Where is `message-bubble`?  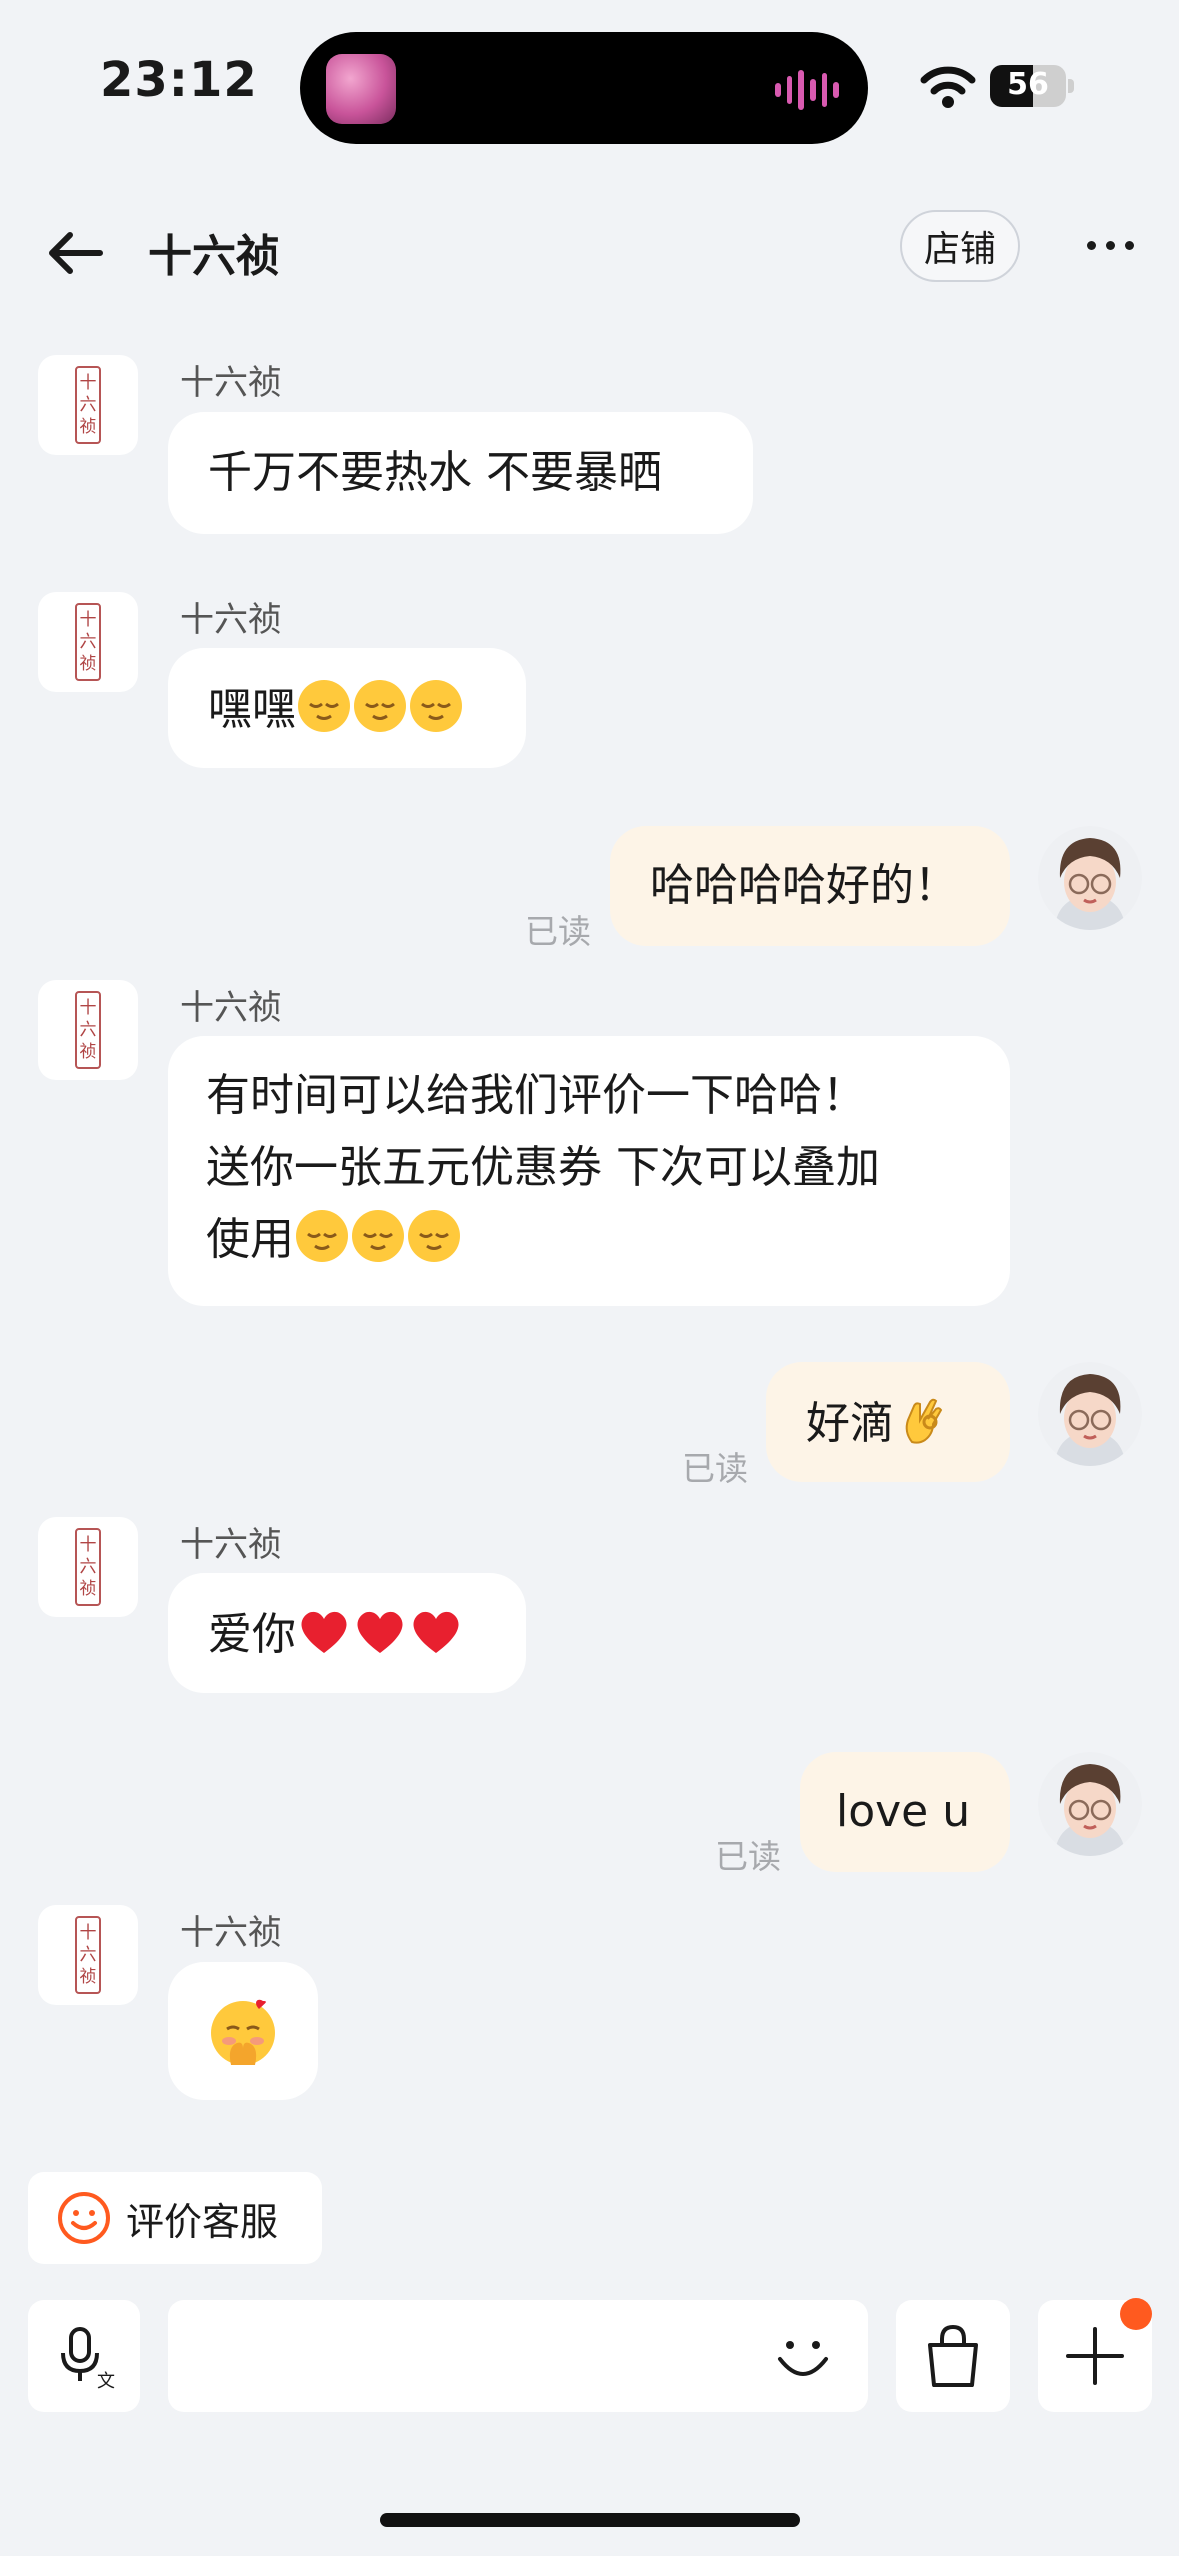
message-bubble is located at coordinates (243, 2031).